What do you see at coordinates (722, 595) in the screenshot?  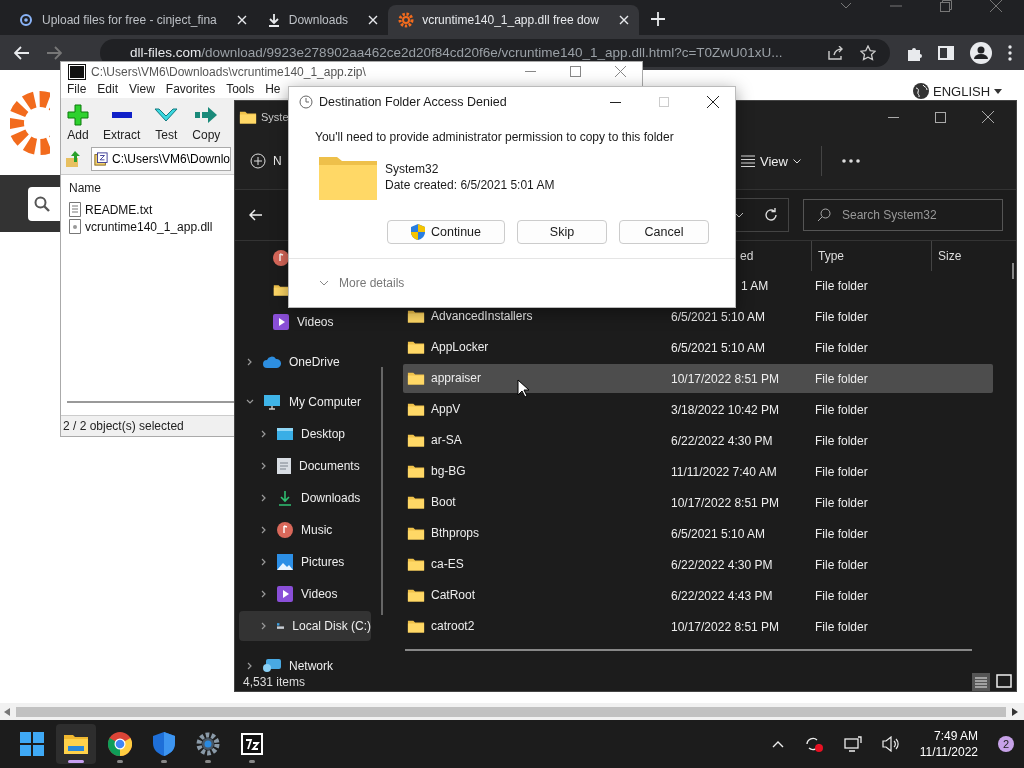 I see `date-modified: 6/22/2022 4:43 PM` at bounding box center [722, 595].